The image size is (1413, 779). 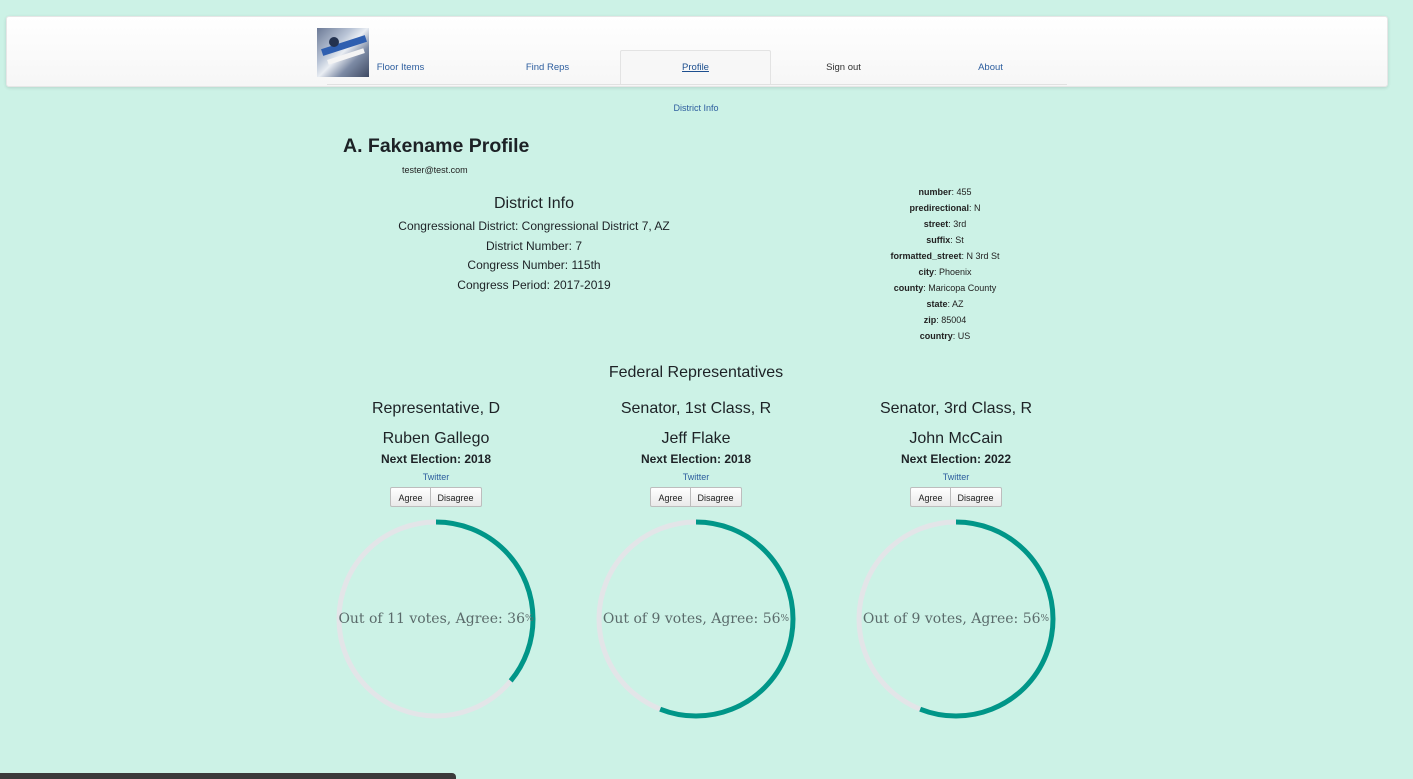 I want to click on congress-number: Congress Number: 115th, so click(x=534, y=265).